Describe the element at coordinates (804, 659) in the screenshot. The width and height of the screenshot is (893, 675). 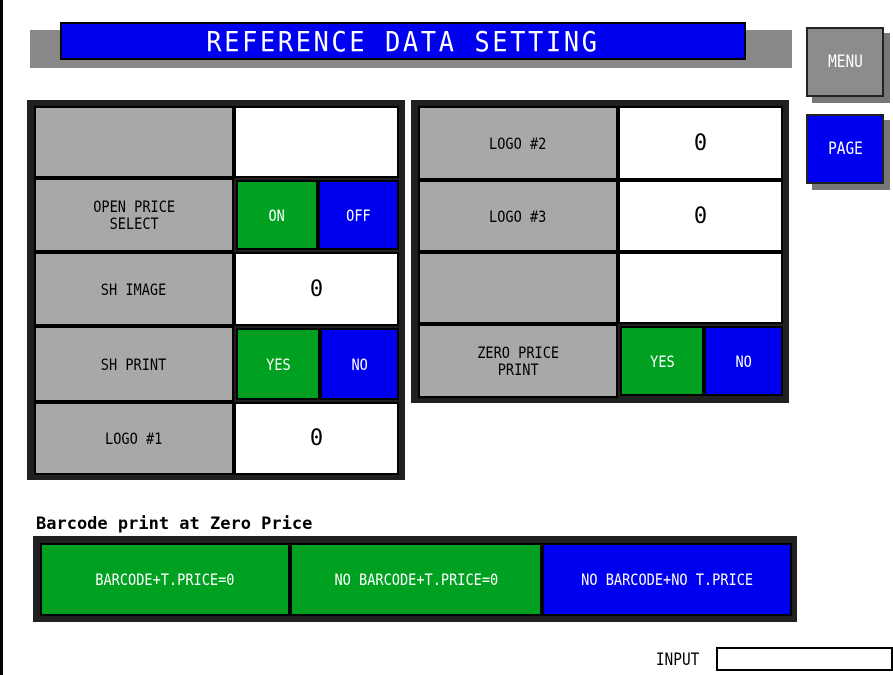
I see `input-field` at that location.